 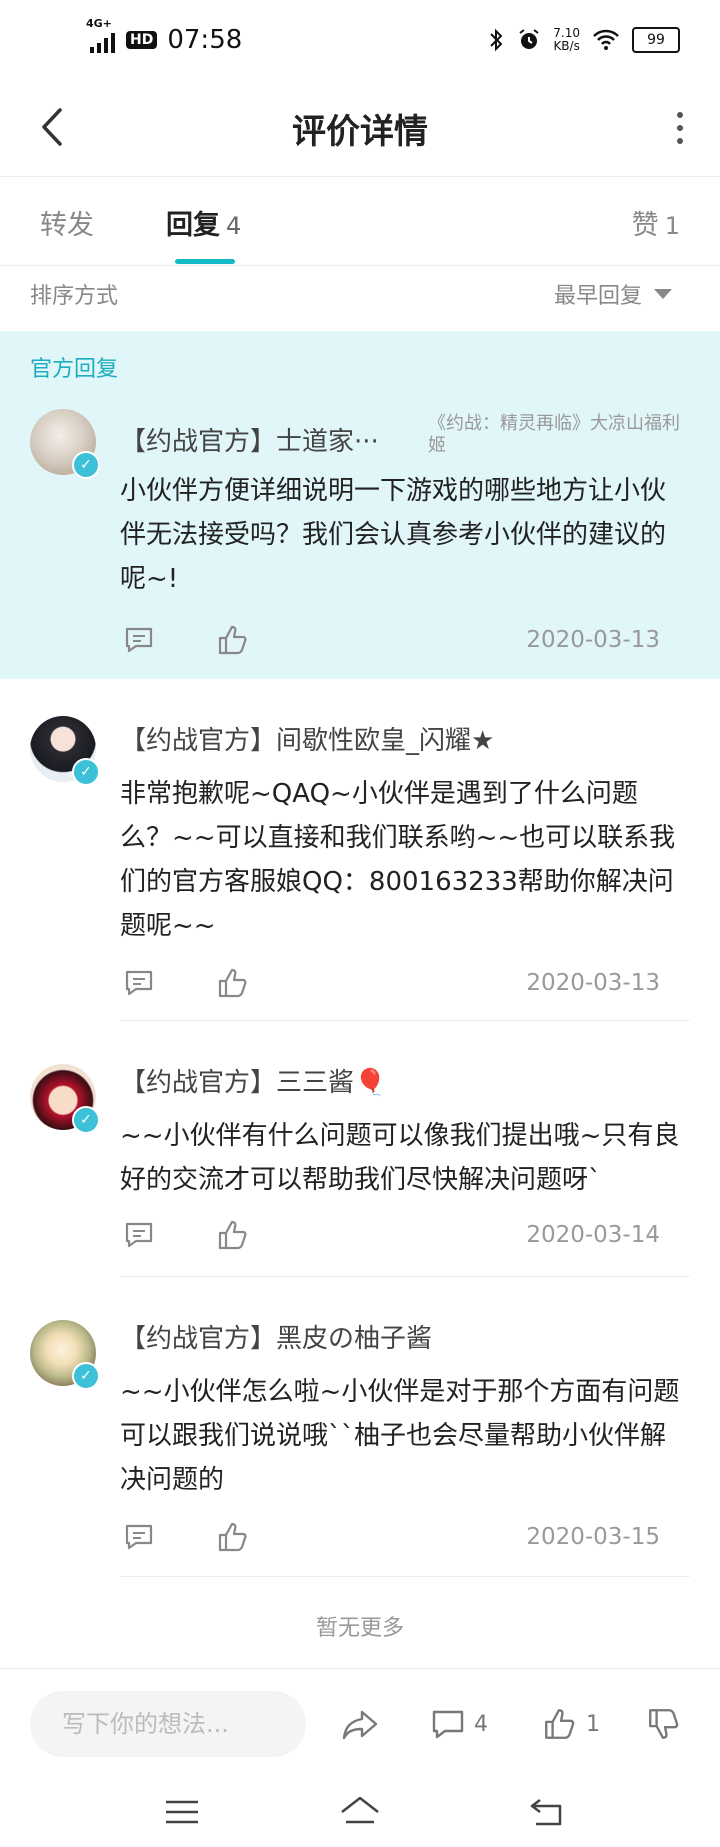 I want to click on app-header: 评价详情, so click(x=360, y=128).